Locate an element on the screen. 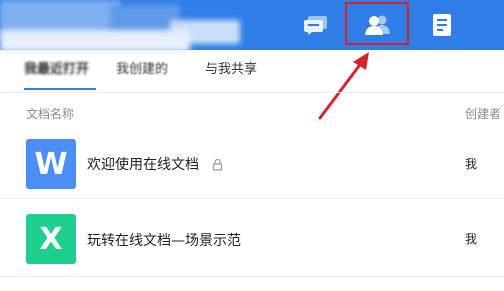 This screenshot has width=504, height=291. tab-created: 我创建的 is located at coordinates (142, 73).